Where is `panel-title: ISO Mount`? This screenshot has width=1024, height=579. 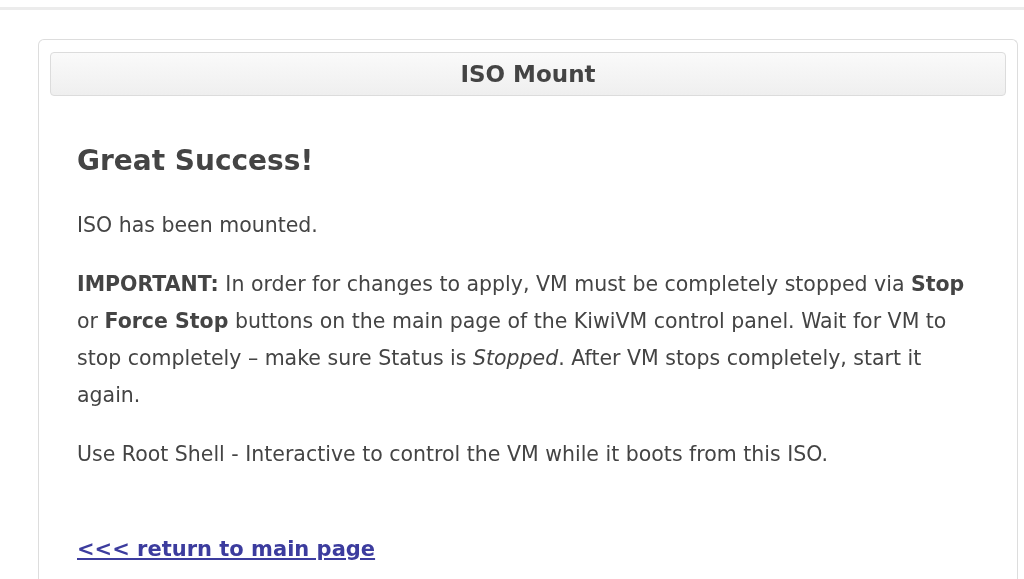
panel-title: ISO Mount is located at coordinates (528, 74).